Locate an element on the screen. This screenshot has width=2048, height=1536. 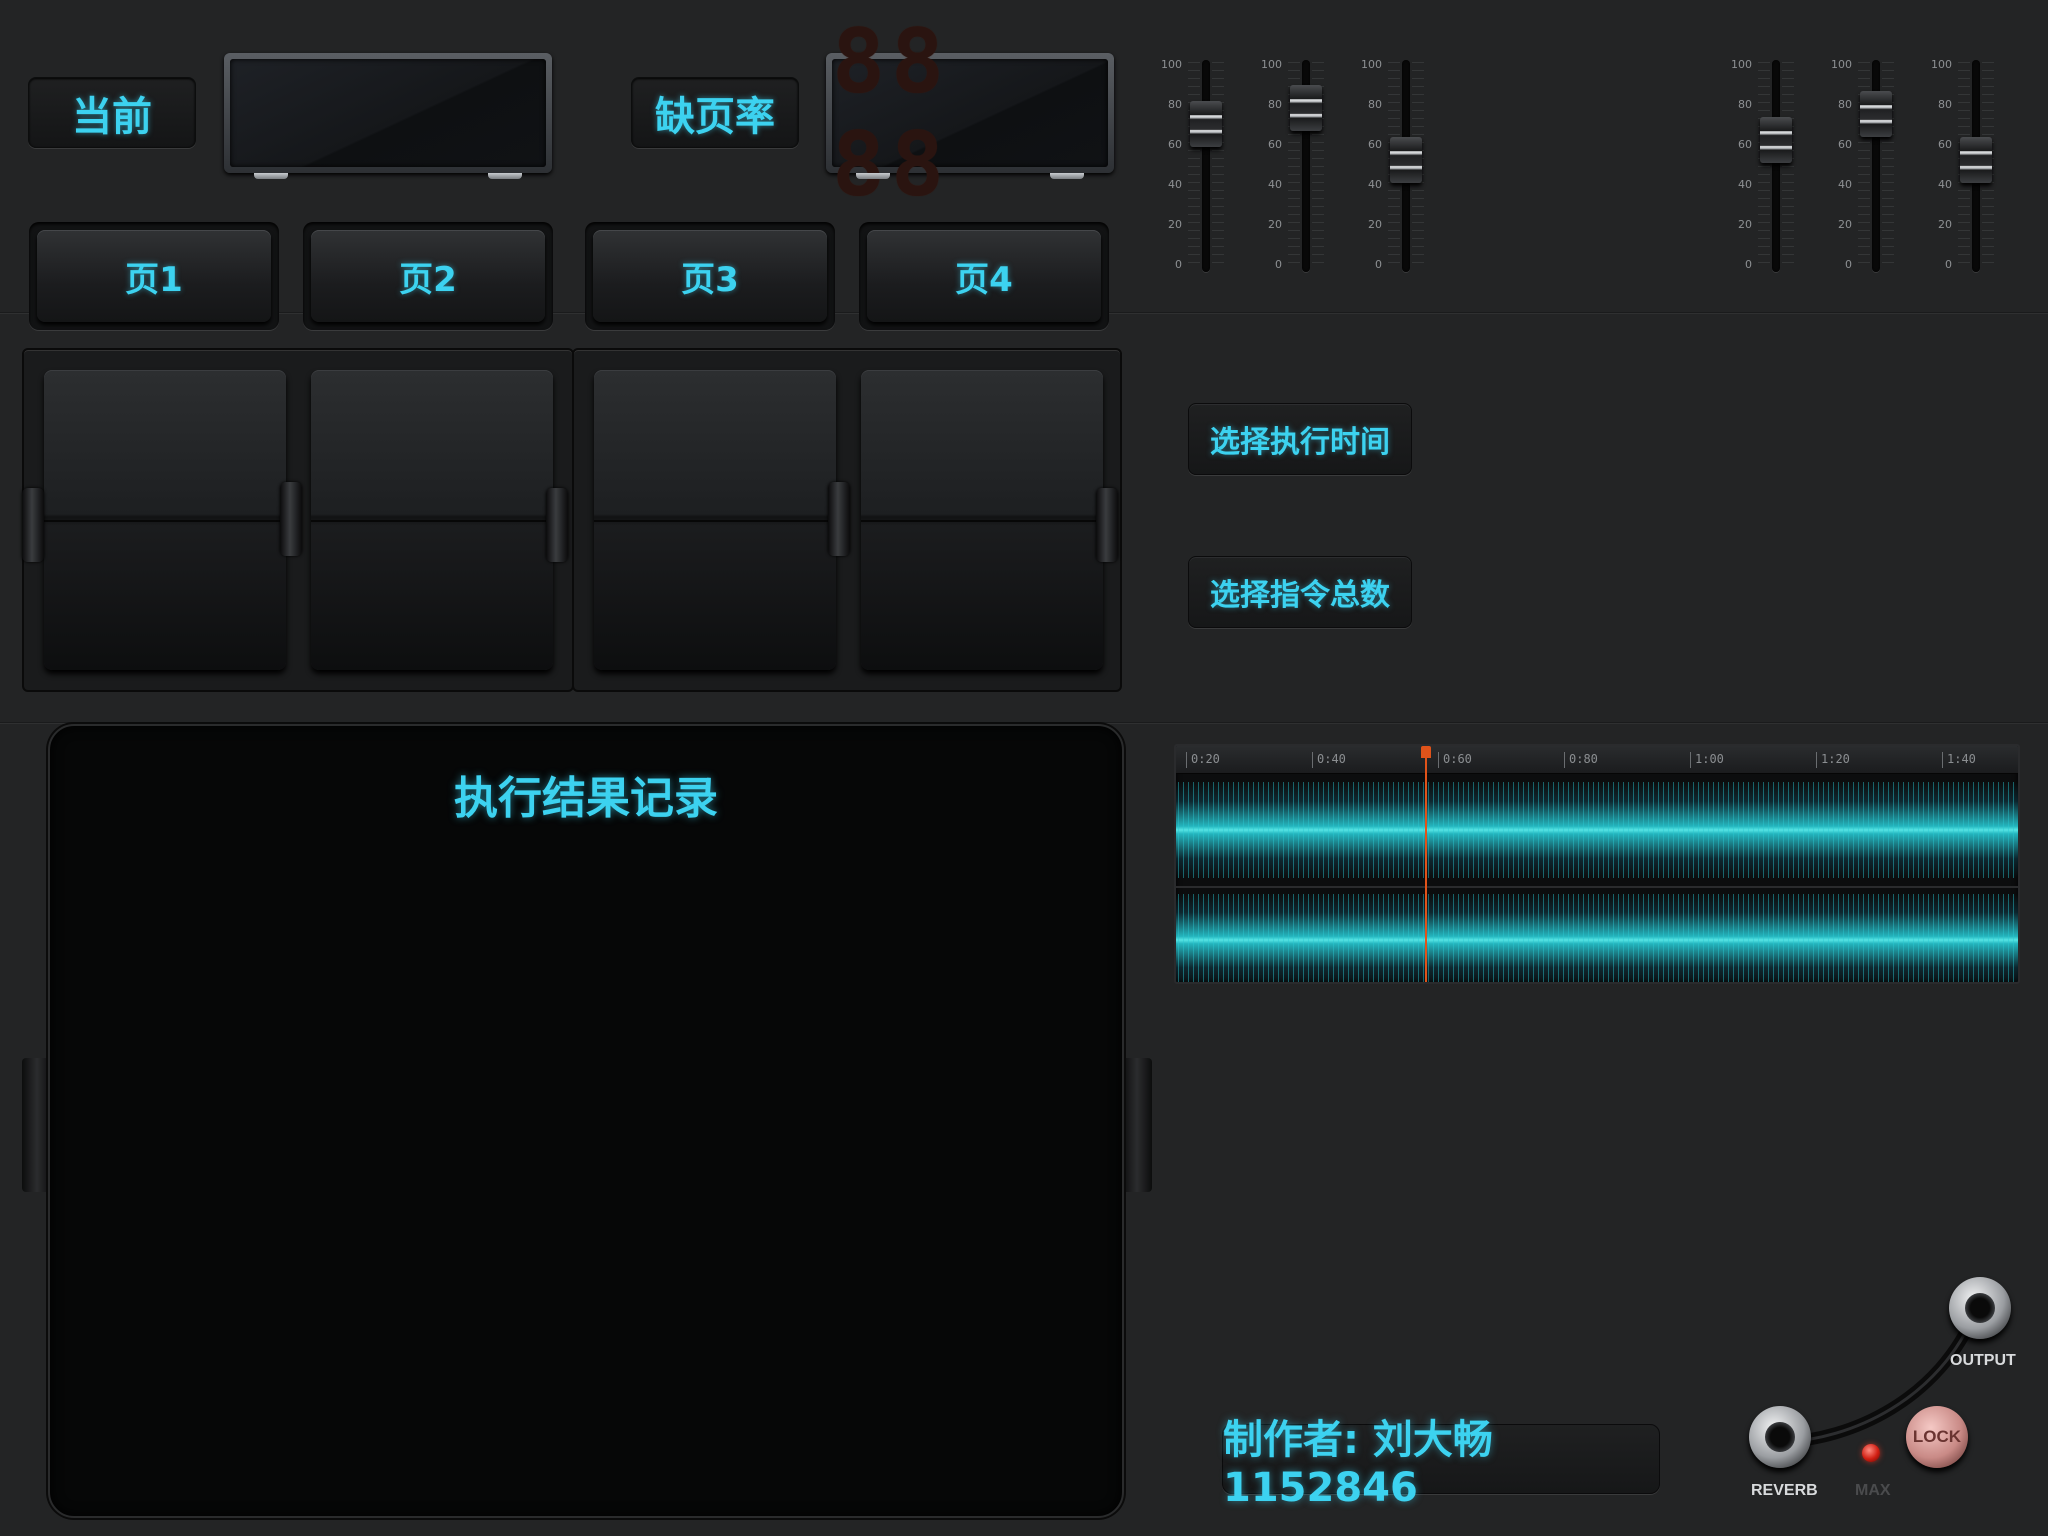
page-button-2: 页2 is located at coordinates (428, 276).